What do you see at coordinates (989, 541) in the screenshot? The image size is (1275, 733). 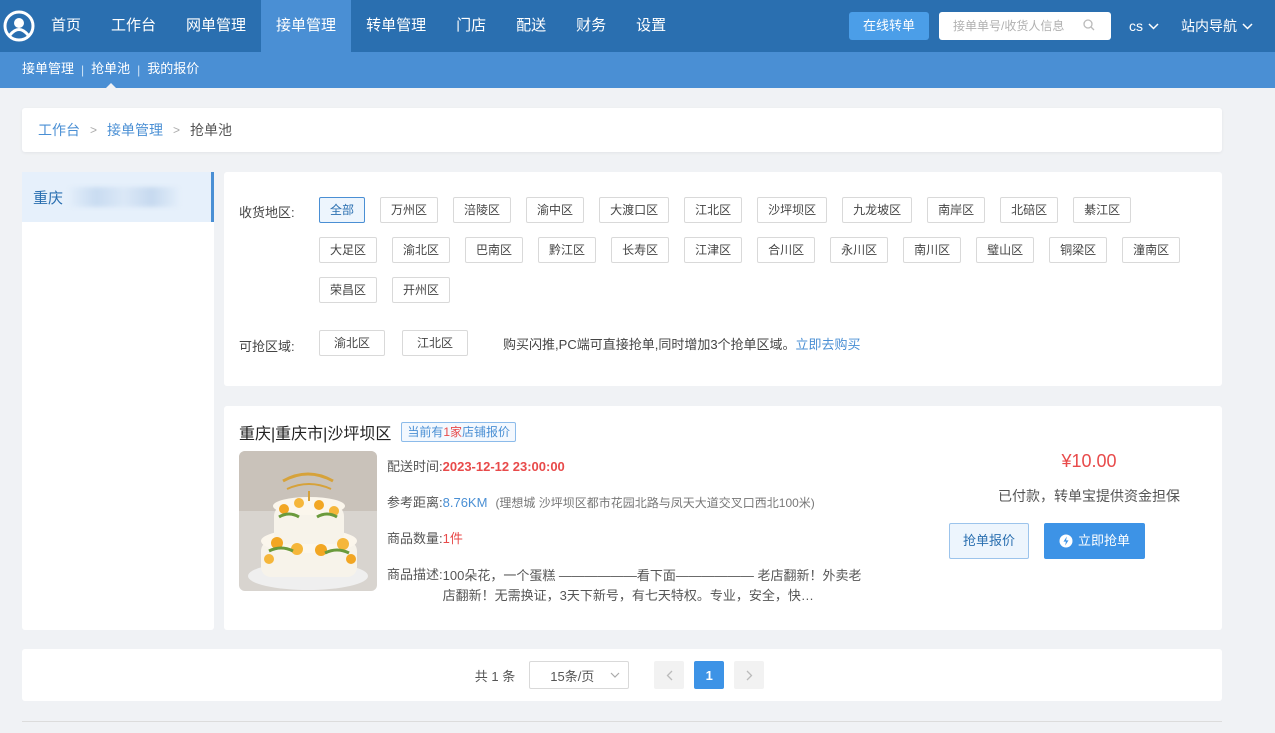 I see `quote-button: 抢单报价` at bounding box center [989, 541].